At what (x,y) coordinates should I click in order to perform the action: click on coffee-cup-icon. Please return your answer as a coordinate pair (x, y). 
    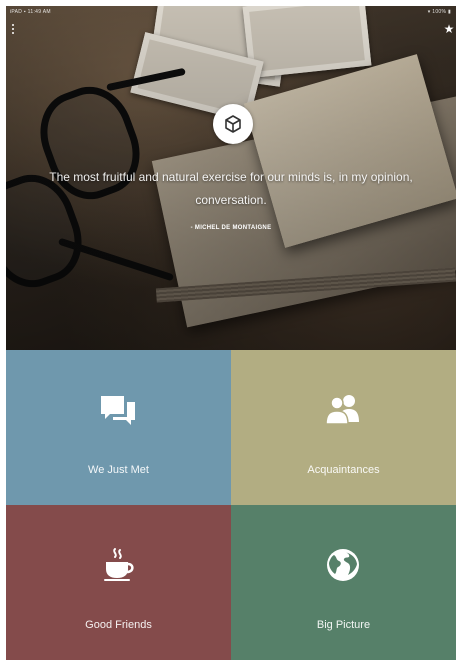
    Looking at the image, I should click on (119, 564).